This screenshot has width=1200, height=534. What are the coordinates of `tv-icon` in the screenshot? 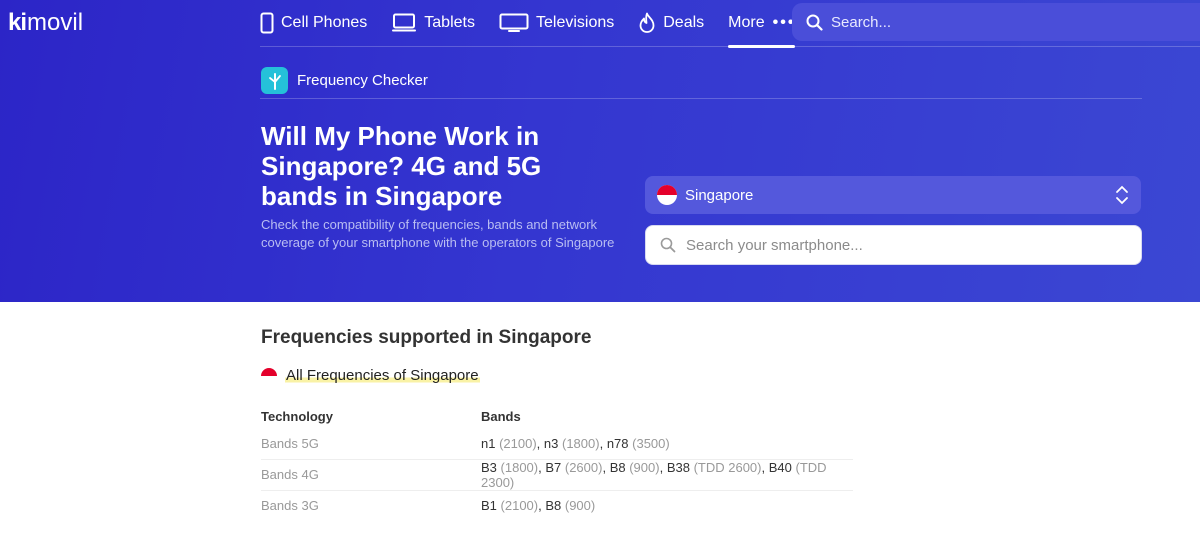 It's located at (514, 22).